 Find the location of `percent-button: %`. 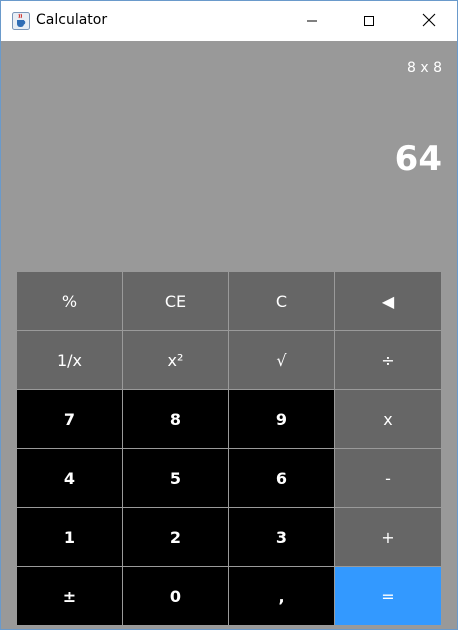

percent-button: % is located at coordinates (70, 301).